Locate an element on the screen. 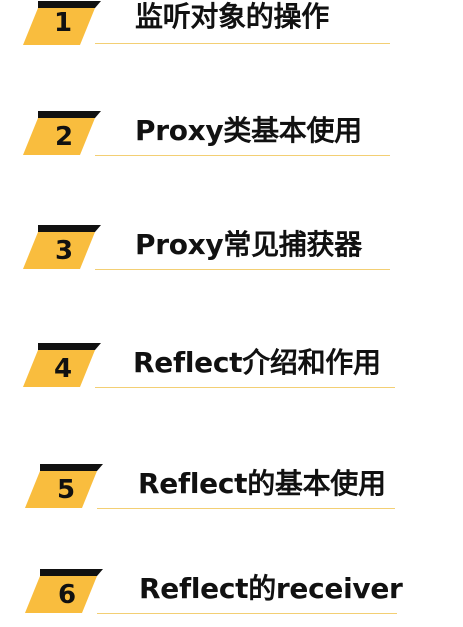 The image size is (463, 627). item-number: 6 is located at coordinates (67, 595).